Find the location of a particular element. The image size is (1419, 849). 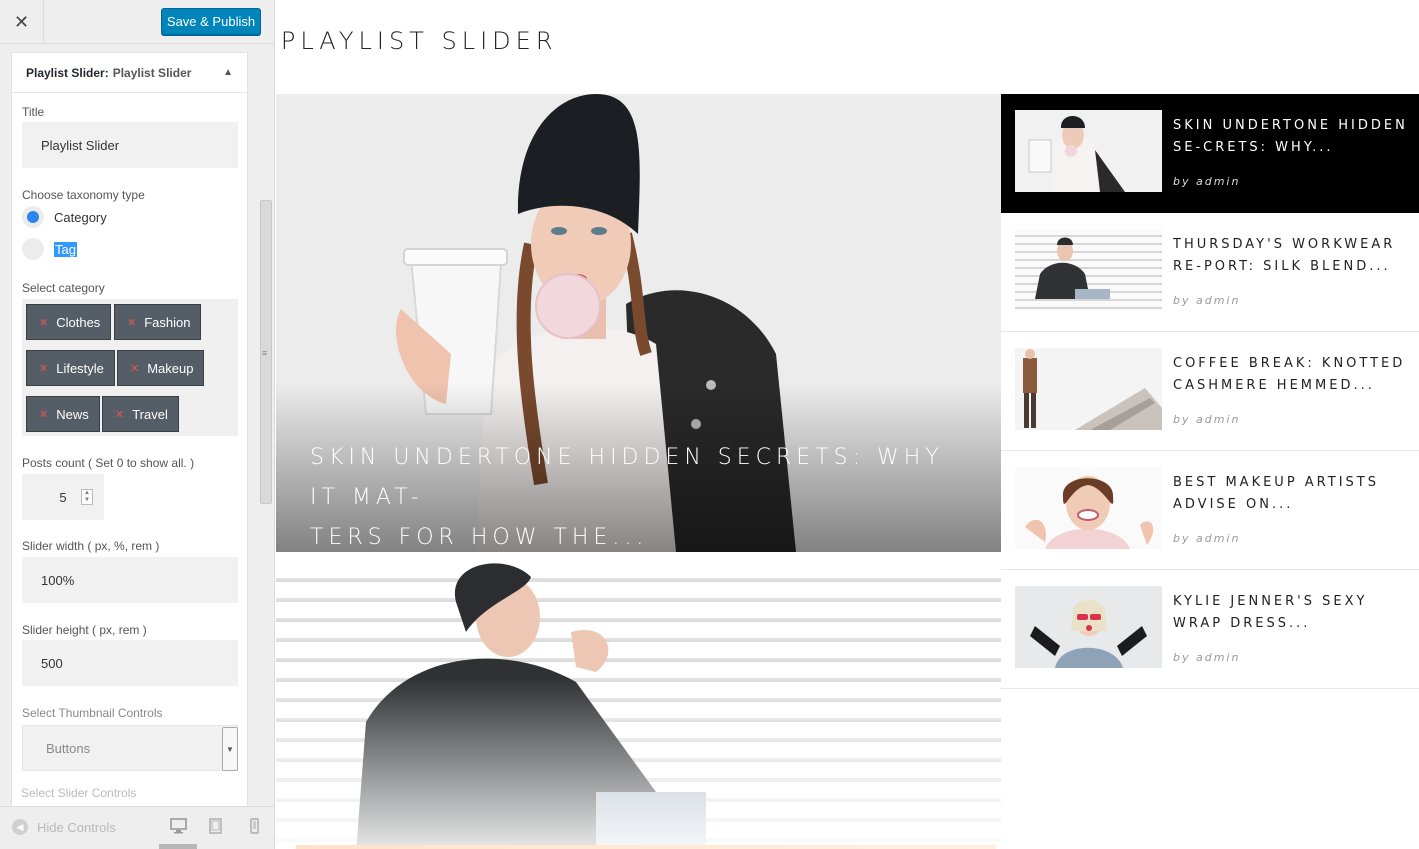

mobile-icon is located at coordinates (254, 828).